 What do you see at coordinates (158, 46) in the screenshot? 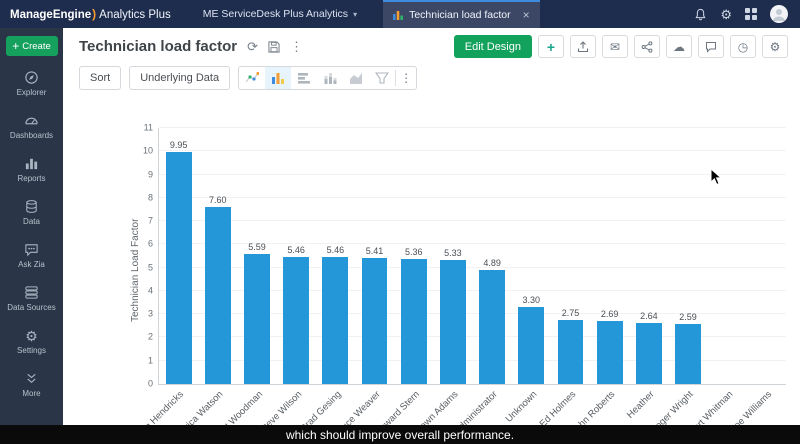
I see `page-title: Technician load factor` at bounding box center [158, 46].